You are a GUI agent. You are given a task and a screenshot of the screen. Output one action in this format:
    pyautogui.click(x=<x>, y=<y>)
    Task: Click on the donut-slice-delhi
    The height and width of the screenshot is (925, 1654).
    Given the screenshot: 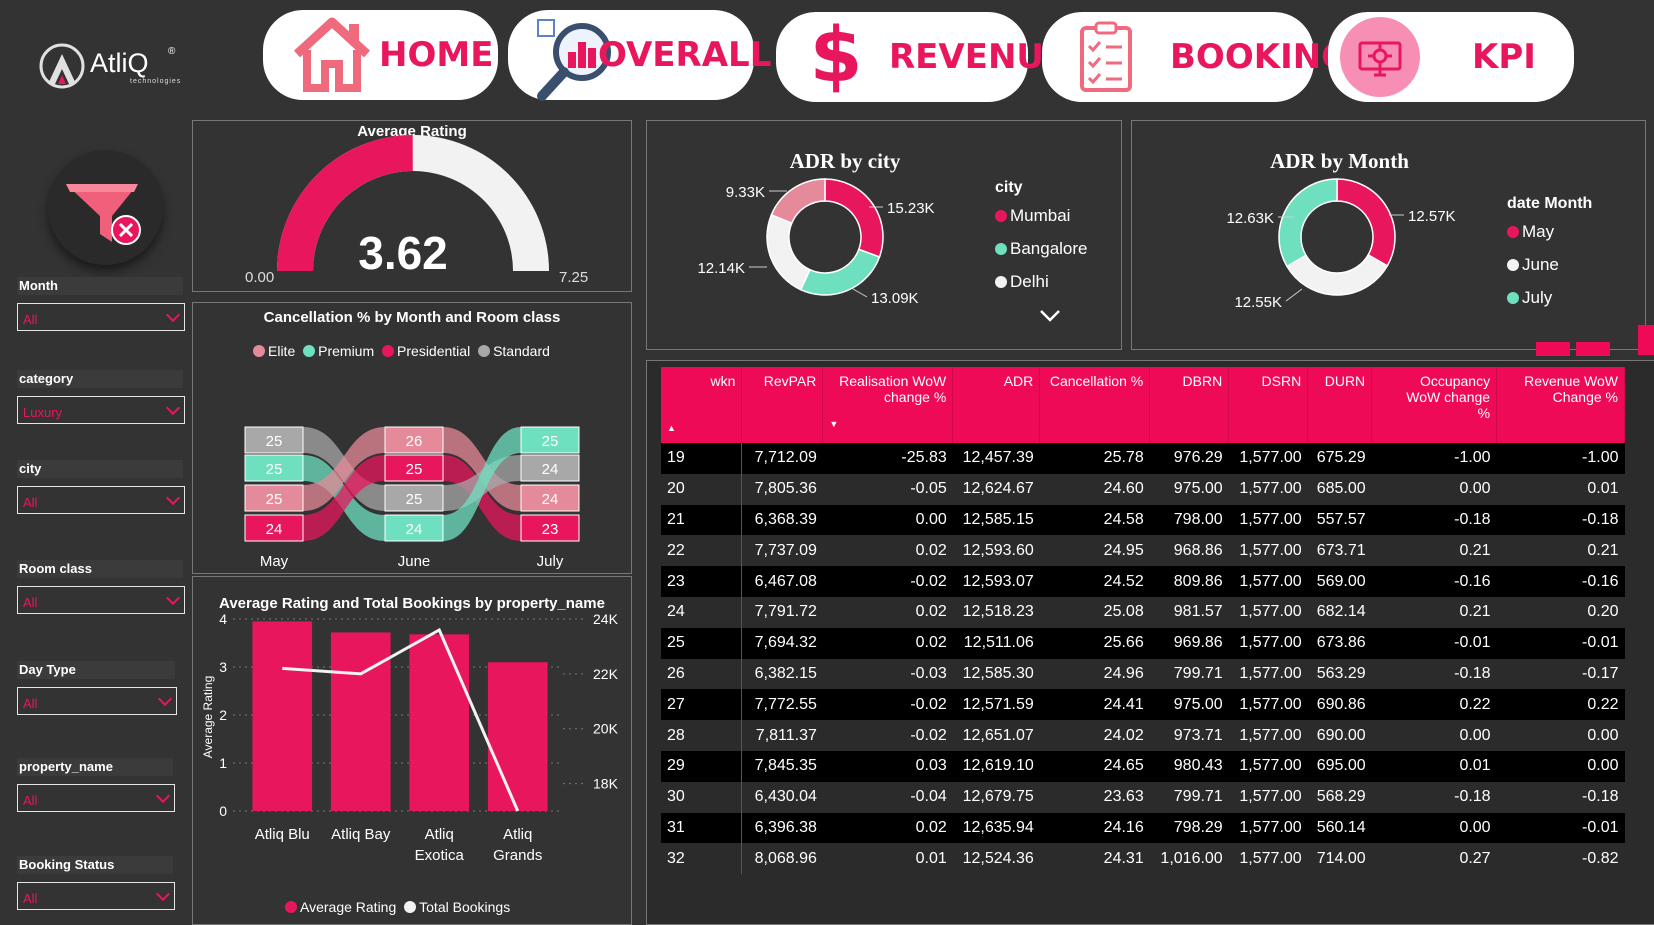 What is the action you would take?
    pyautogui.click(x=788, y=252)
    